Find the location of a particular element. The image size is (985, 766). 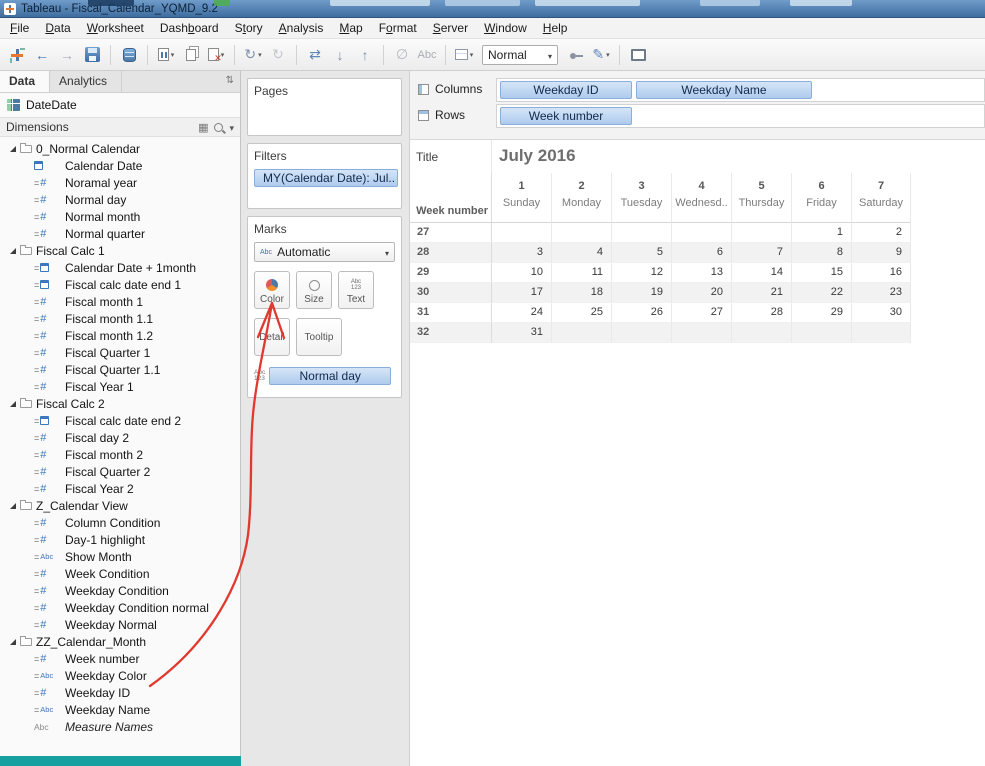

cell-week-28-day-7: 9 is located at coordinates (881, 253).